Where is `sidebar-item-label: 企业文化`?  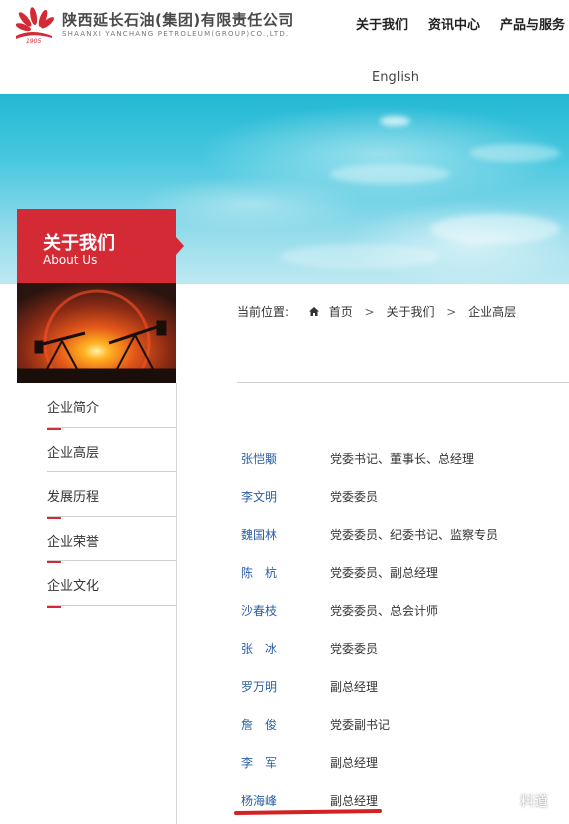
sidebar-item-label: 企业文化 is located at coordinates (73, 586).